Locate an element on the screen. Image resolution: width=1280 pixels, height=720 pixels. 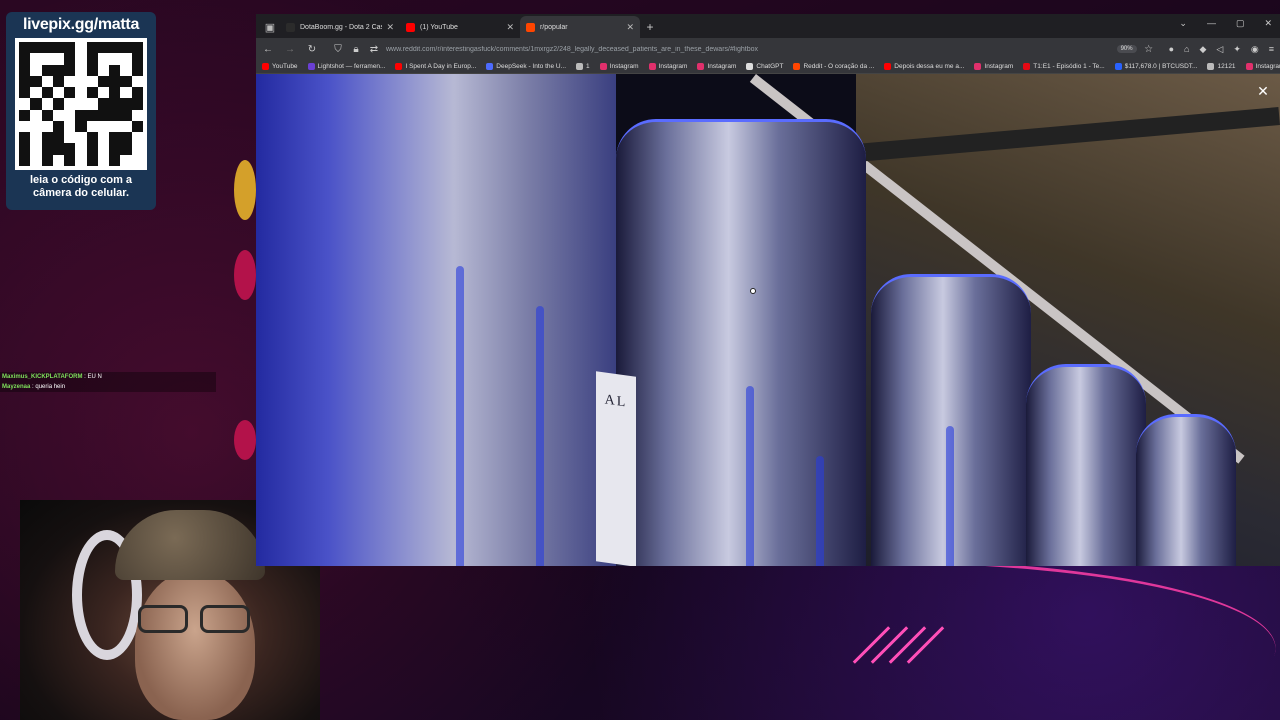
tab-label: (1) YouTube is located at coordinates (439, 27).